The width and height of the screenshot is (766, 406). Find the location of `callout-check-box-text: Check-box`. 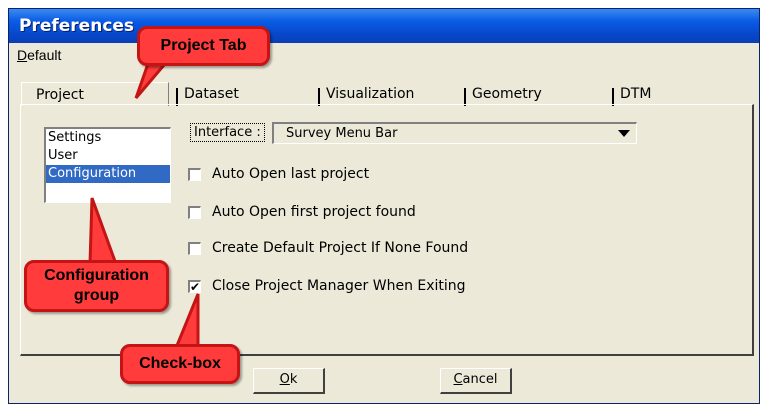

callout-check-box-text: Check-box is located at coordinates (180, 363).